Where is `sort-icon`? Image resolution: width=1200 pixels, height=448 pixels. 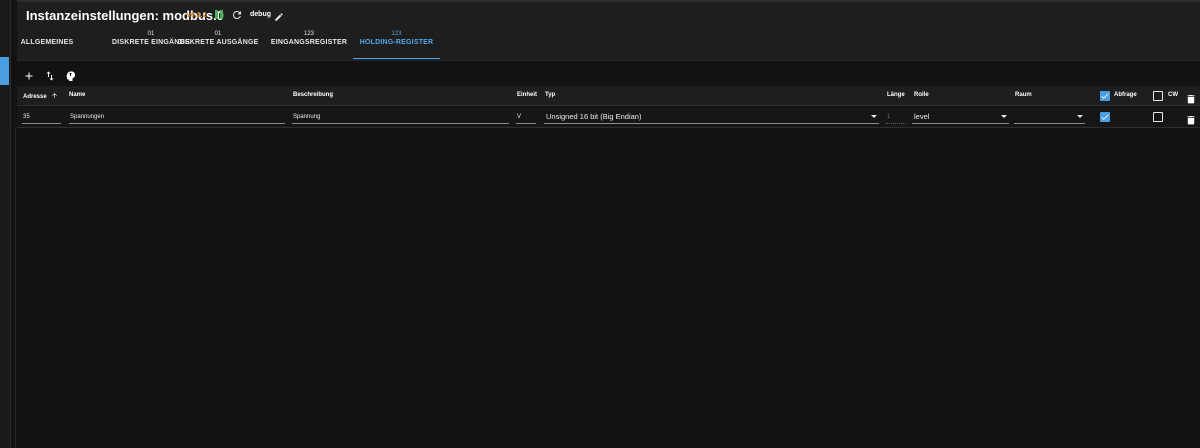 sort-icon is located at coordinates (50, 75).